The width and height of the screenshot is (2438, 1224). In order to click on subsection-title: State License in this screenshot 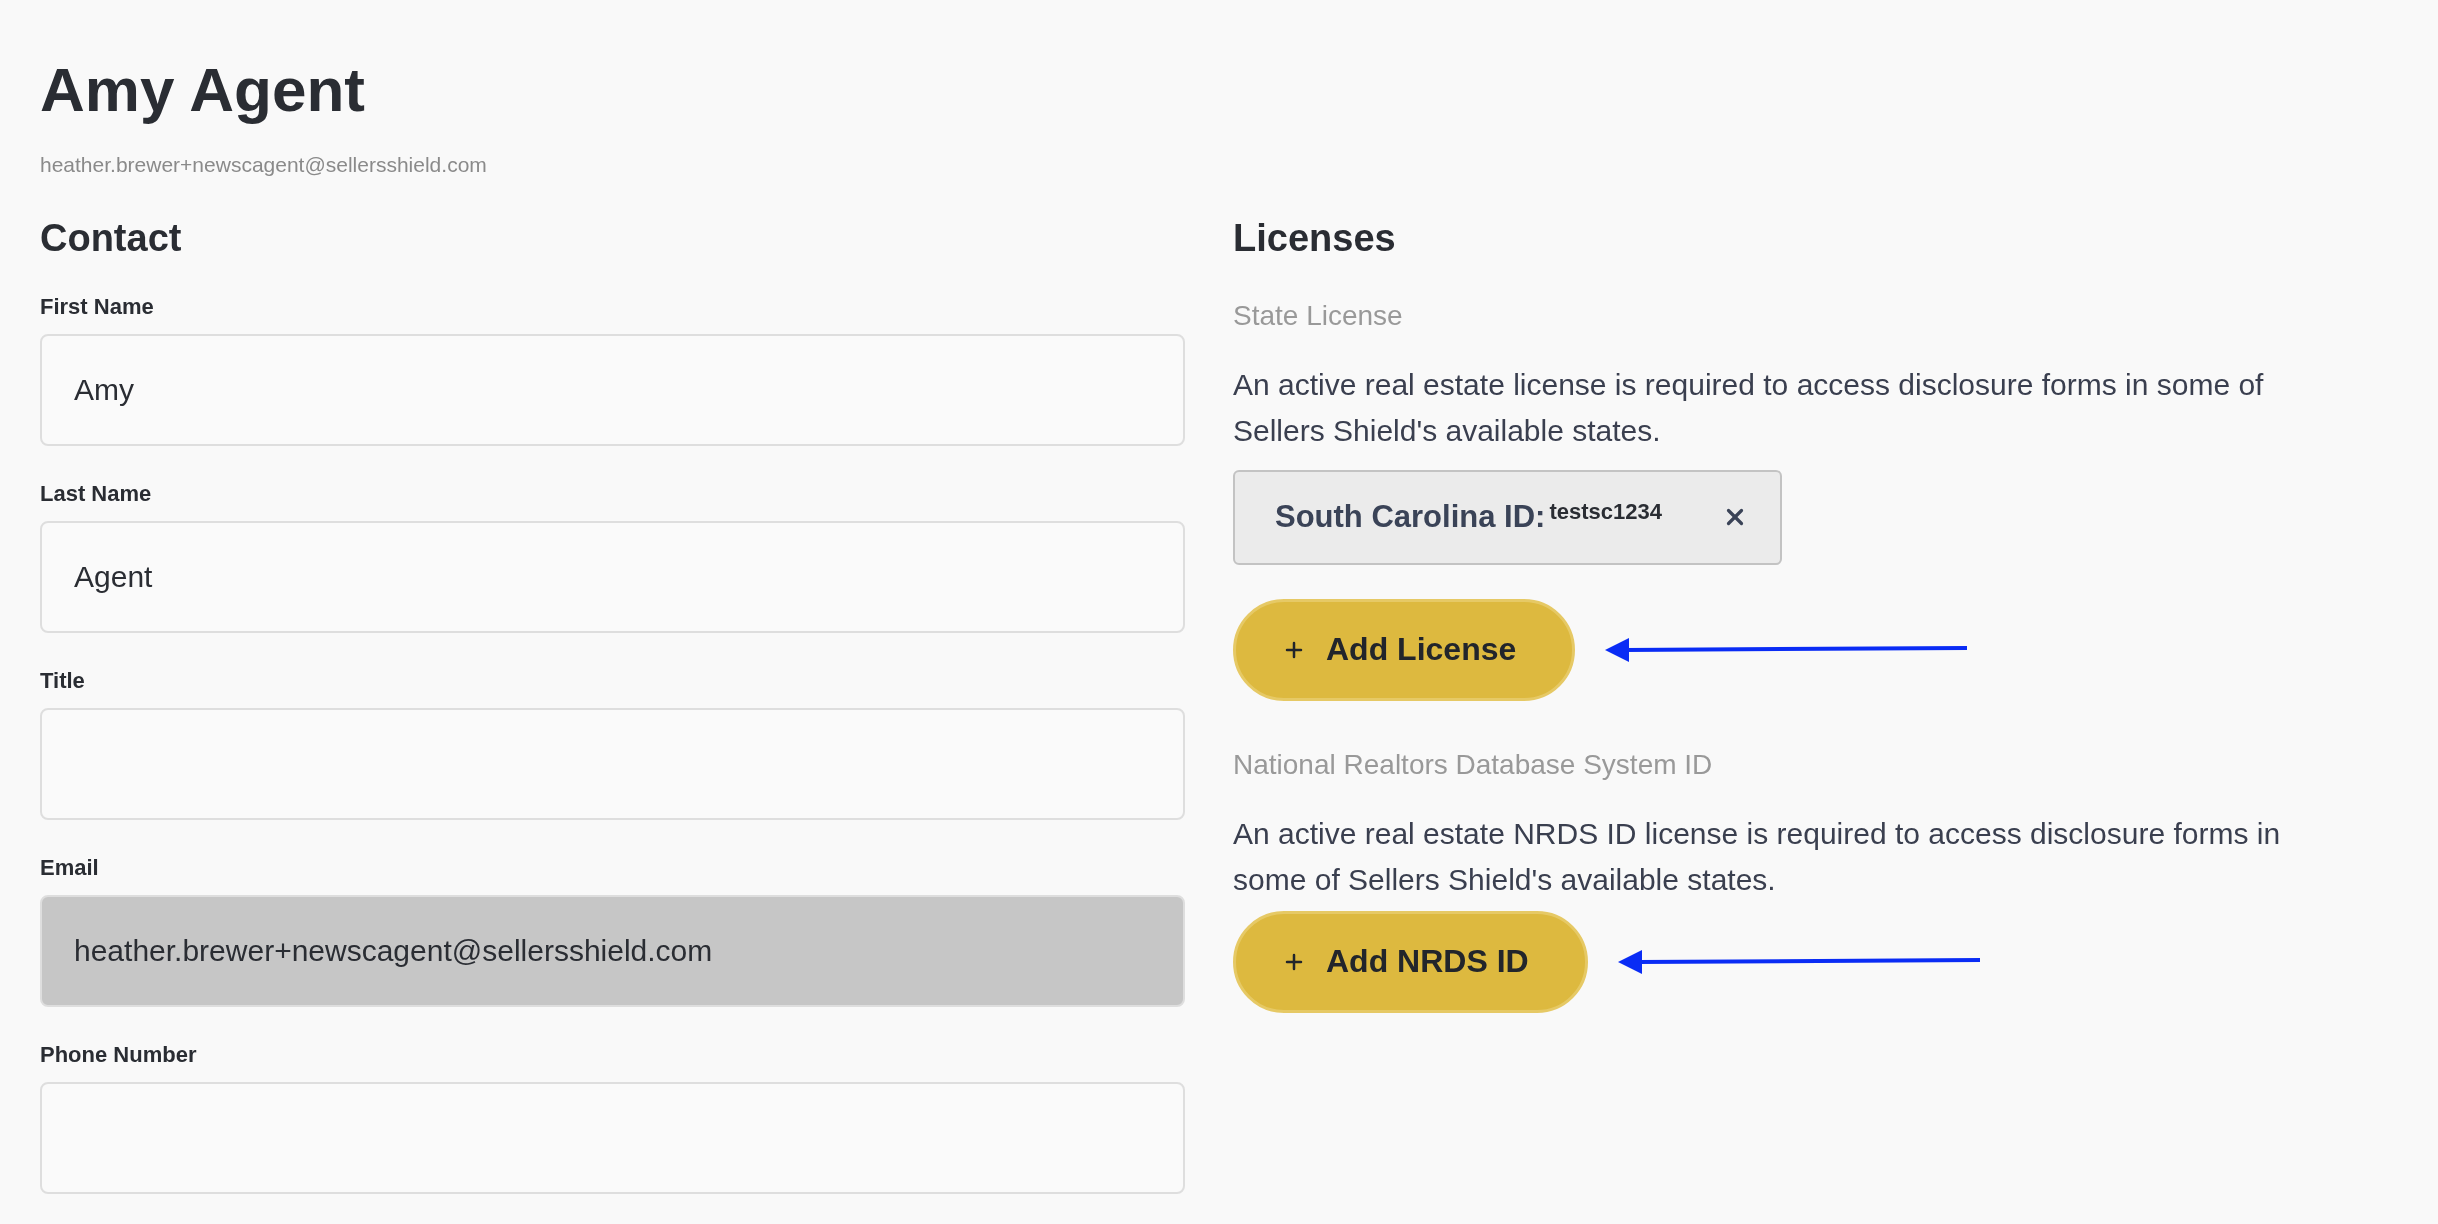, I will do `click(1318, 315)`.